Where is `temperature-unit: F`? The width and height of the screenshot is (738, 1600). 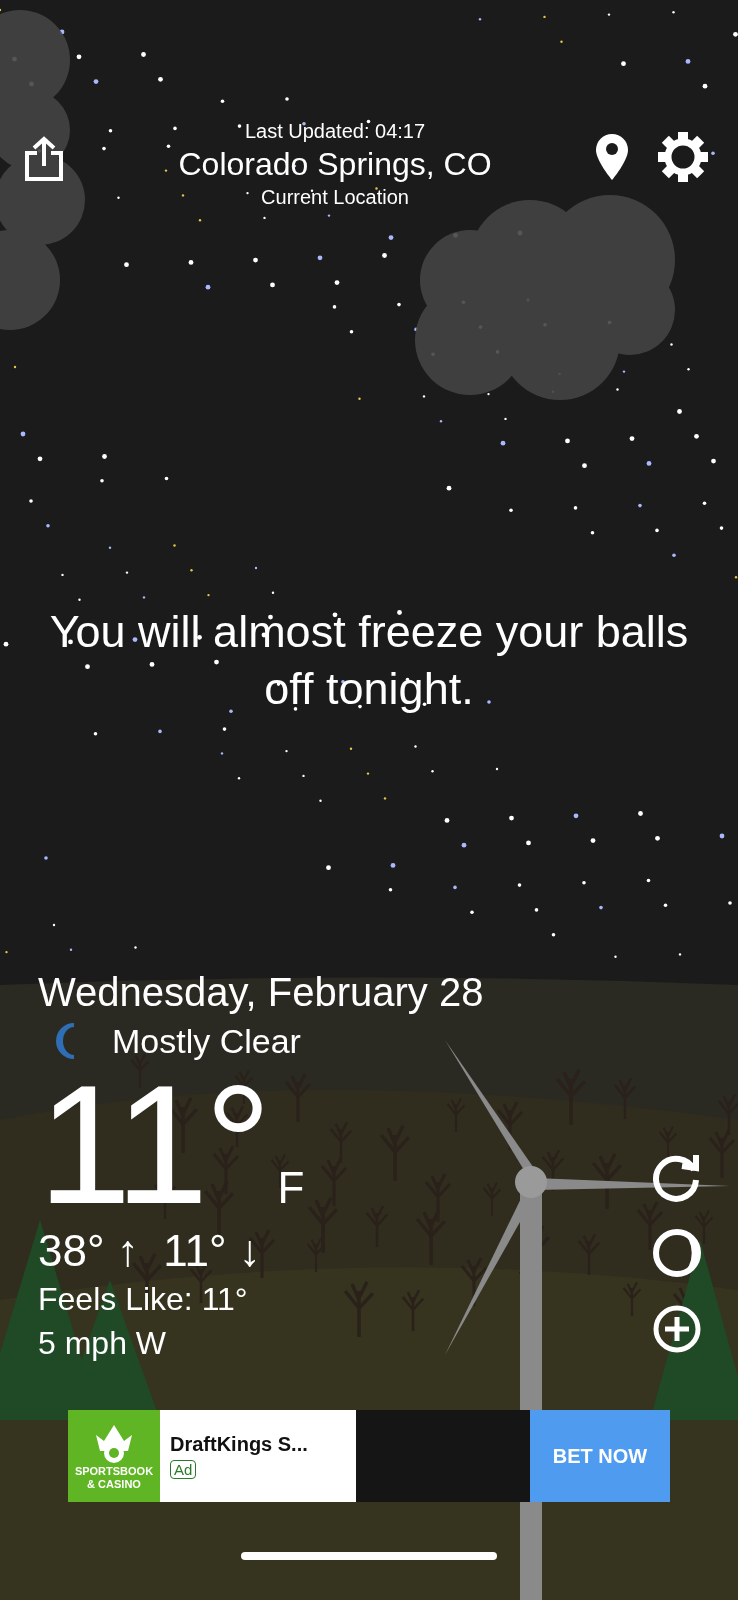
temperature-unit: F is located at coordinates (291, 1188).